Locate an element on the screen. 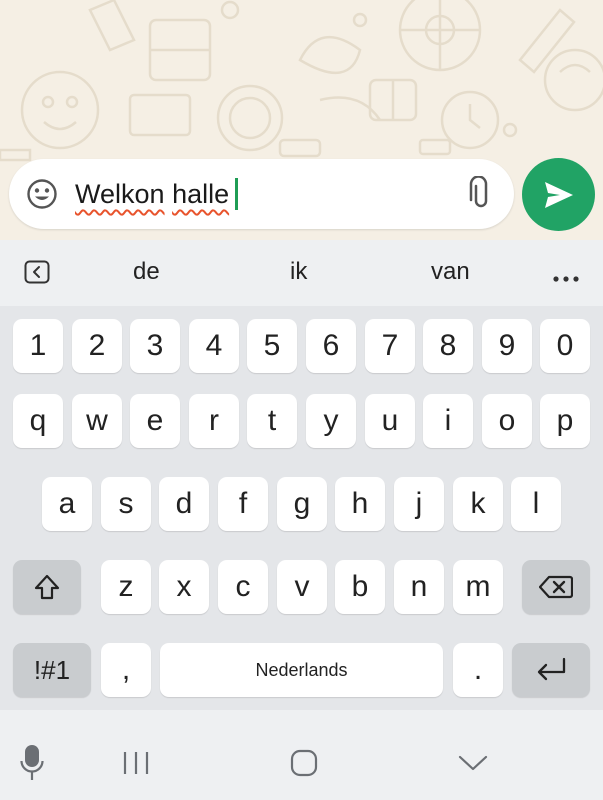 This screenshot has width=603, height=800. key-0: 0 is located at coordinates (565, 346).